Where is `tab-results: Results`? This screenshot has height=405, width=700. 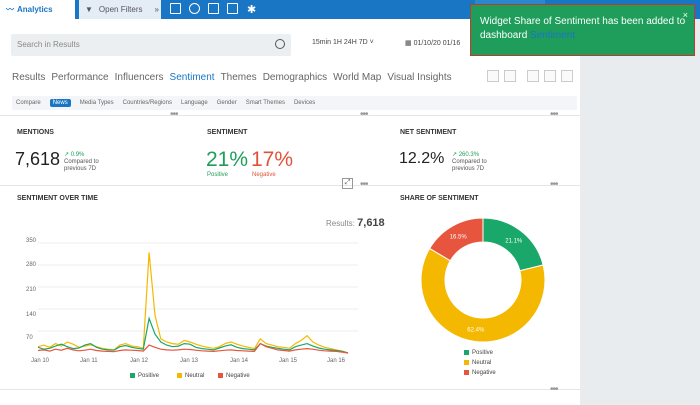 tab-results: Results is located at coordinates (28, 77).